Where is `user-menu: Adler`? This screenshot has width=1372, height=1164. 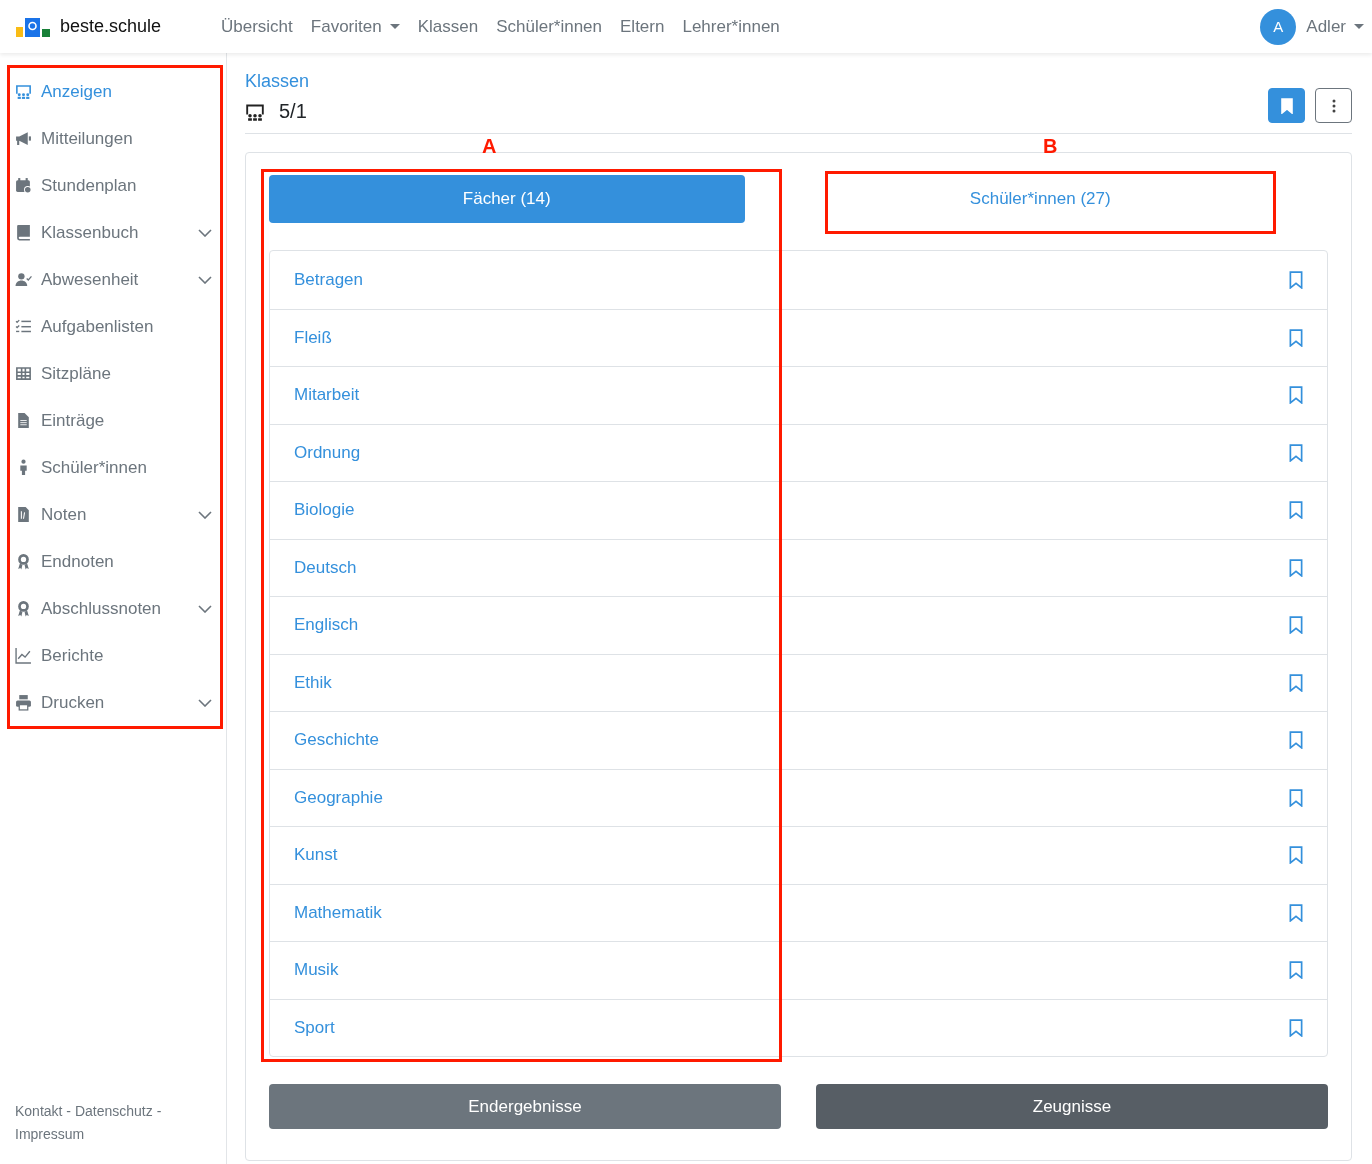 user-menu: Adler is located at coordinates (1335, 26).